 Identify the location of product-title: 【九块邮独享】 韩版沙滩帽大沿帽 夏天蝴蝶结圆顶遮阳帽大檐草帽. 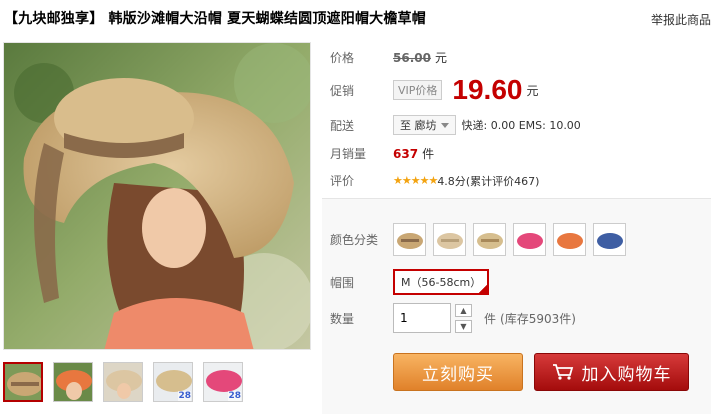
(215, 19).